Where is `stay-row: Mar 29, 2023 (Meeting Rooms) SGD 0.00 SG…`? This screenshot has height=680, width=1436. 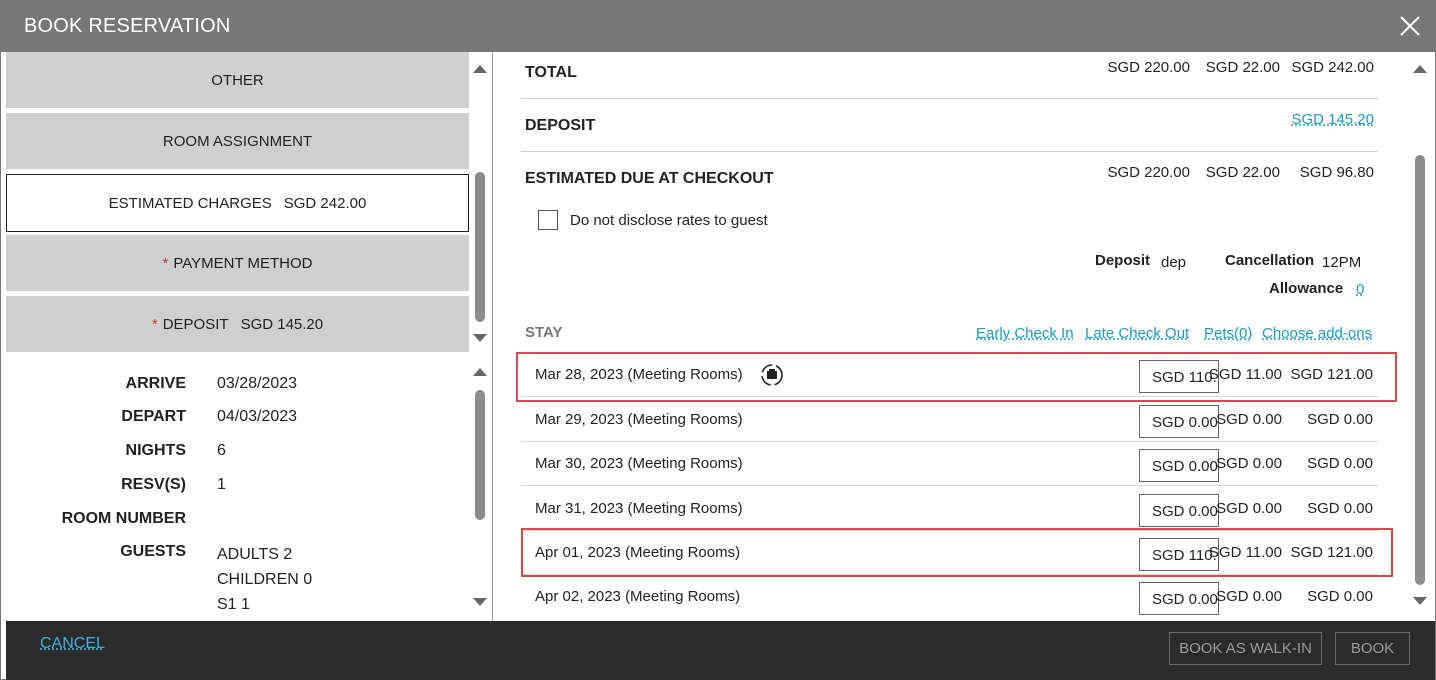 stay-row: Mar 29, 2023 (Meeting Rooms) SGD 0.00 SG… is located at coordinates (949, 420).